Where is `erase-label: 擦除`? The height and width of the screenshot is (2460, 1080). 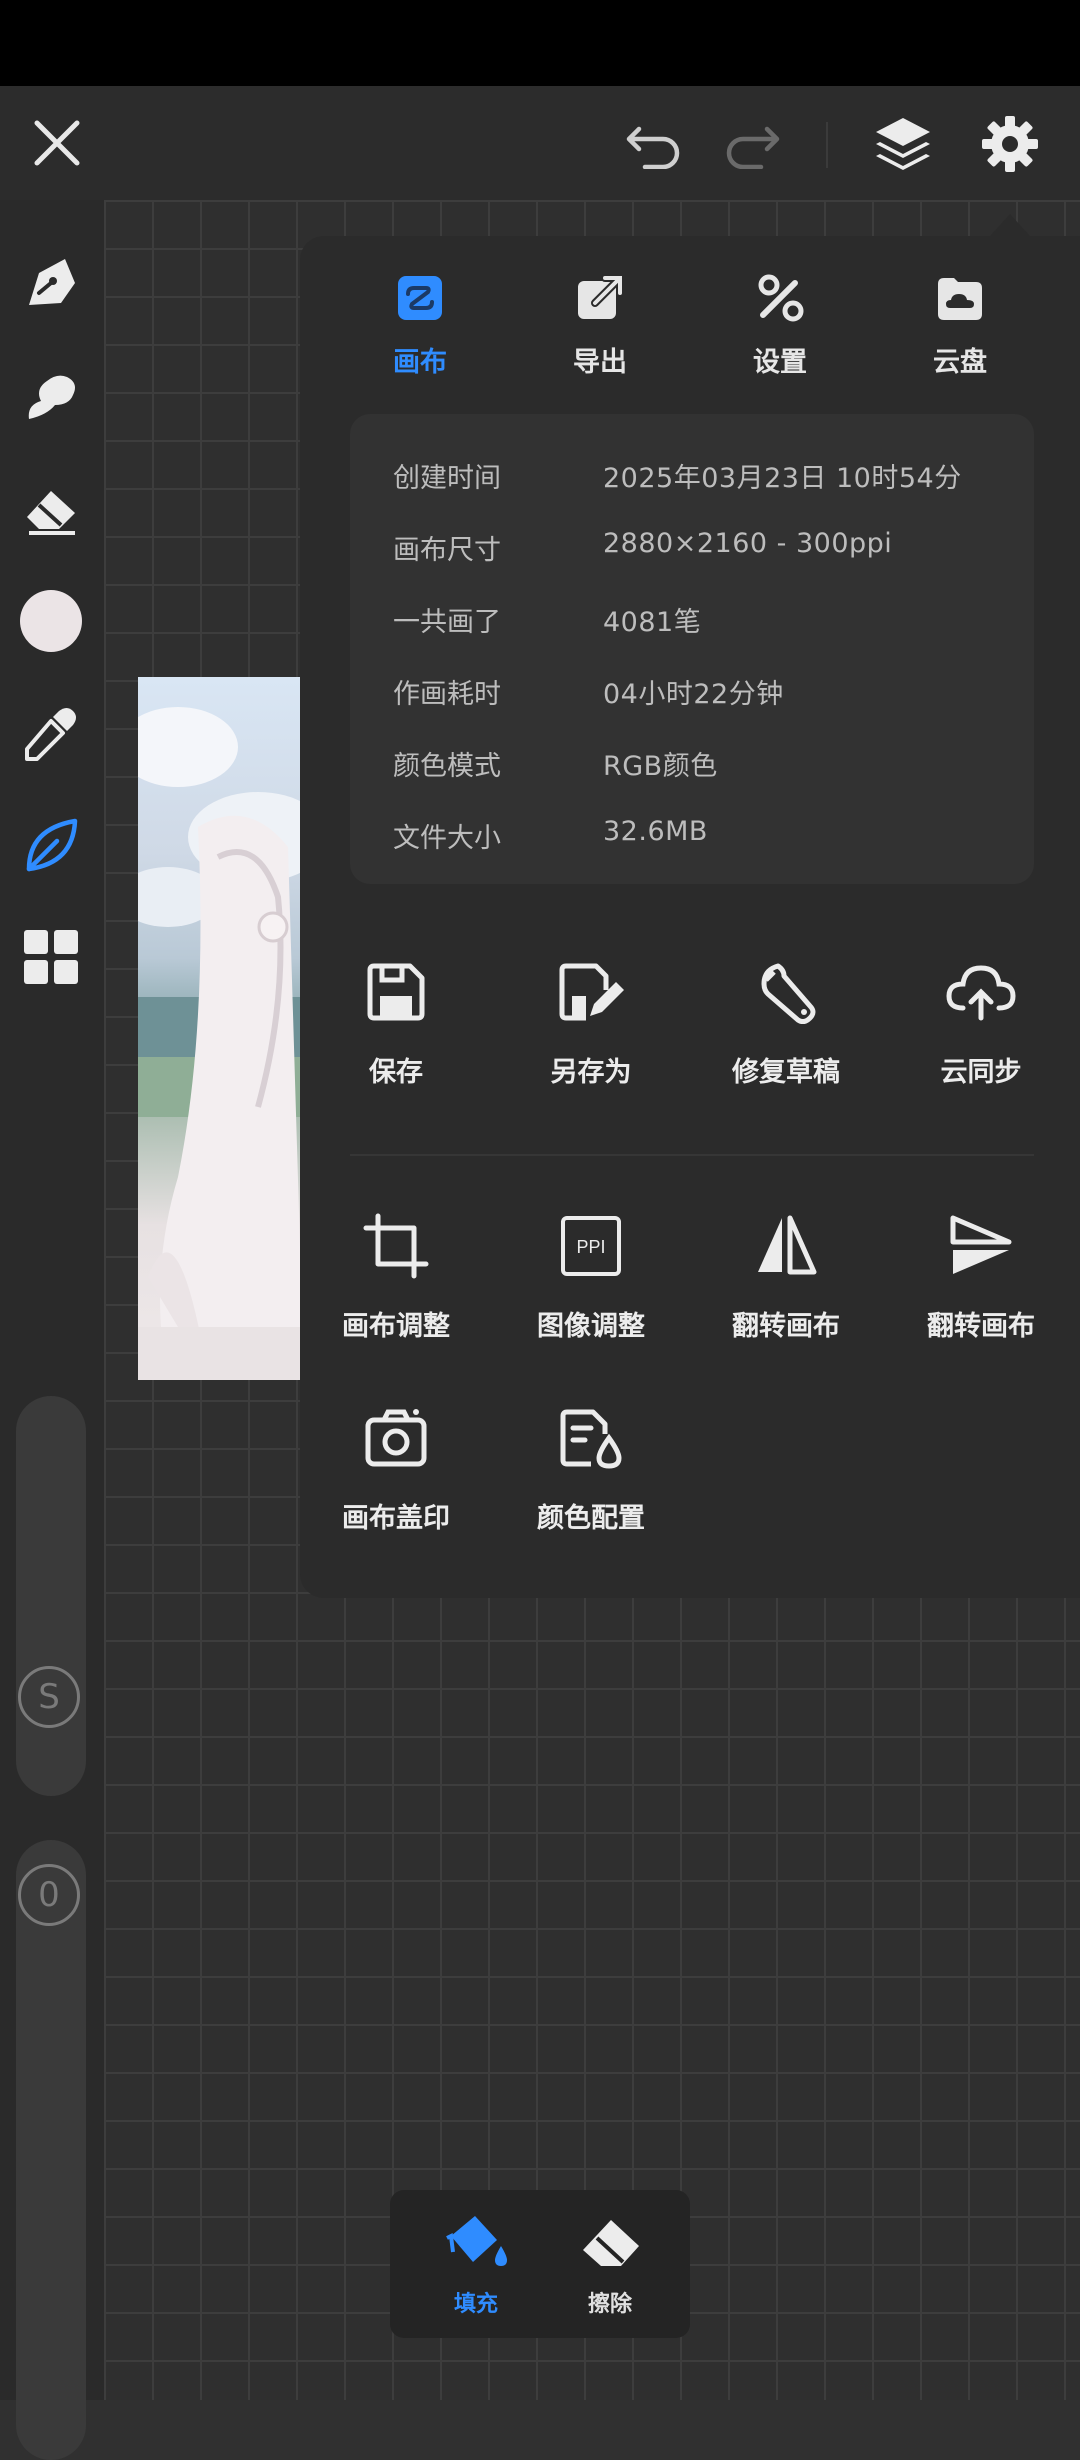
erase-label: 擦除 is located at coordinates (609, 2304).